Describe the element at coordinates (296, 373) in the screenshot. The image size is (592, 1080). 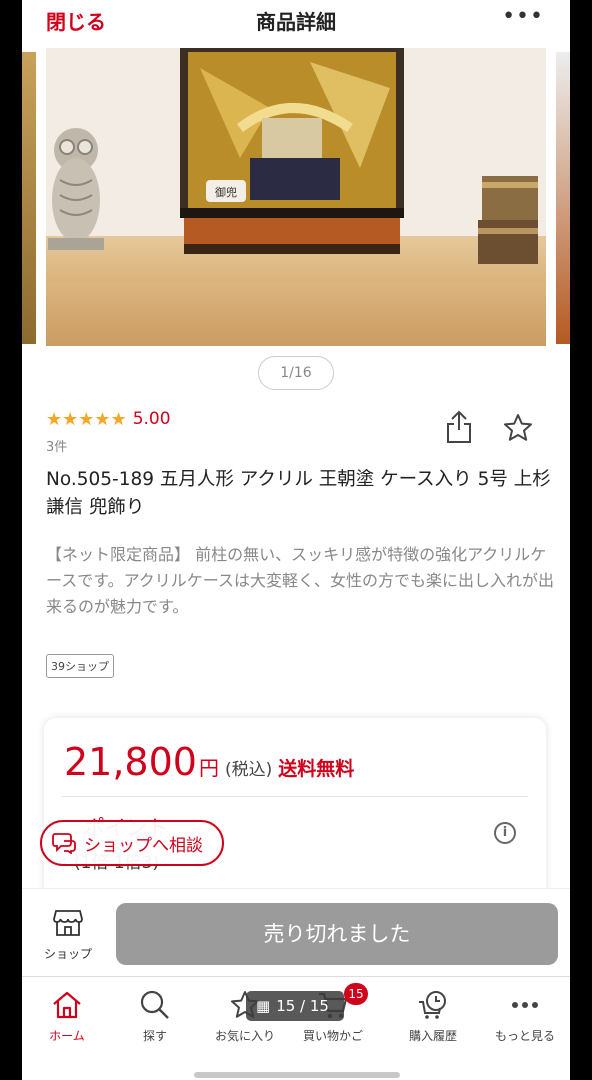
I see `image-counter: 1/16` at that location.